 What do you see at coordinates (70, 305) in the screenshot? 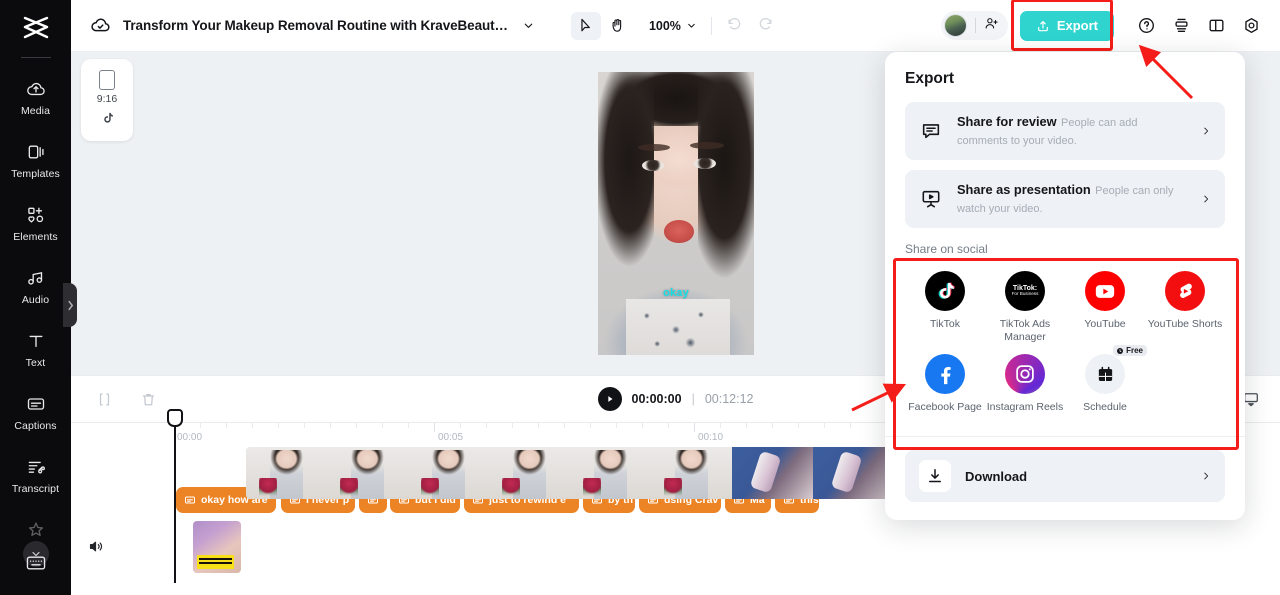
I see `panel-collapse-handle` at bounding box center [70, 305].